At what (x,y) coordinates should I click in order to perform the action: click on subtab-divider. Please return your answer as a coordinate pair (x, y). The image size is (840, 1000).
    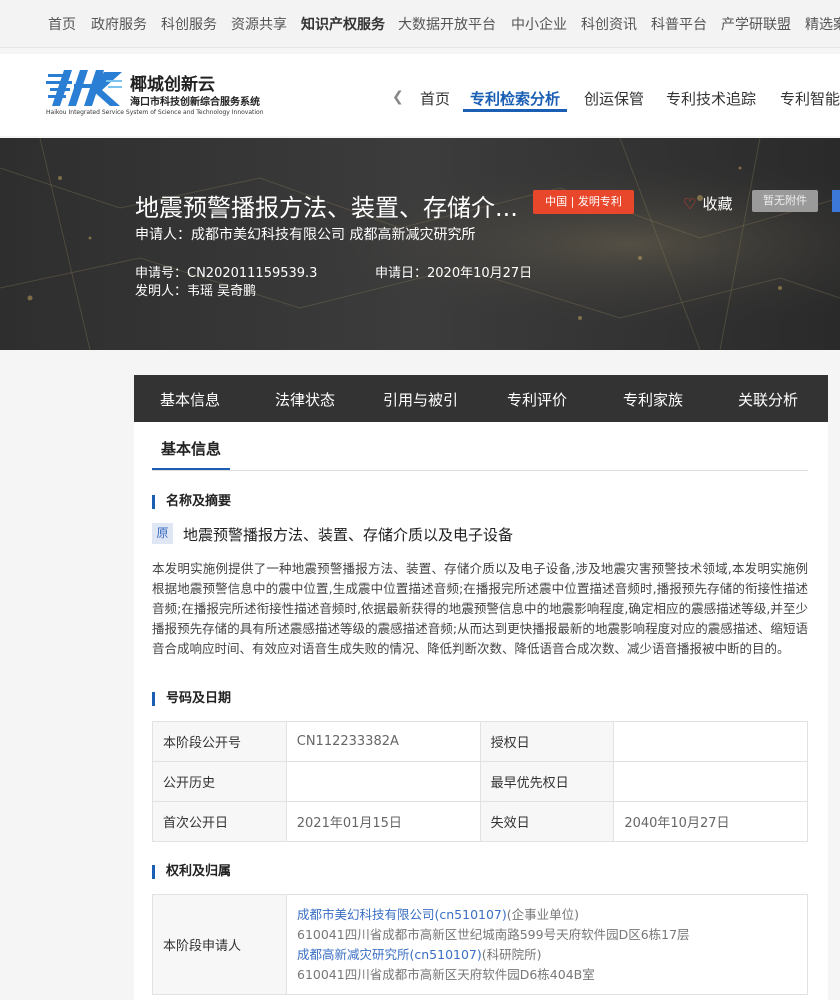
    Looking at the image, I should click on (480, 470).